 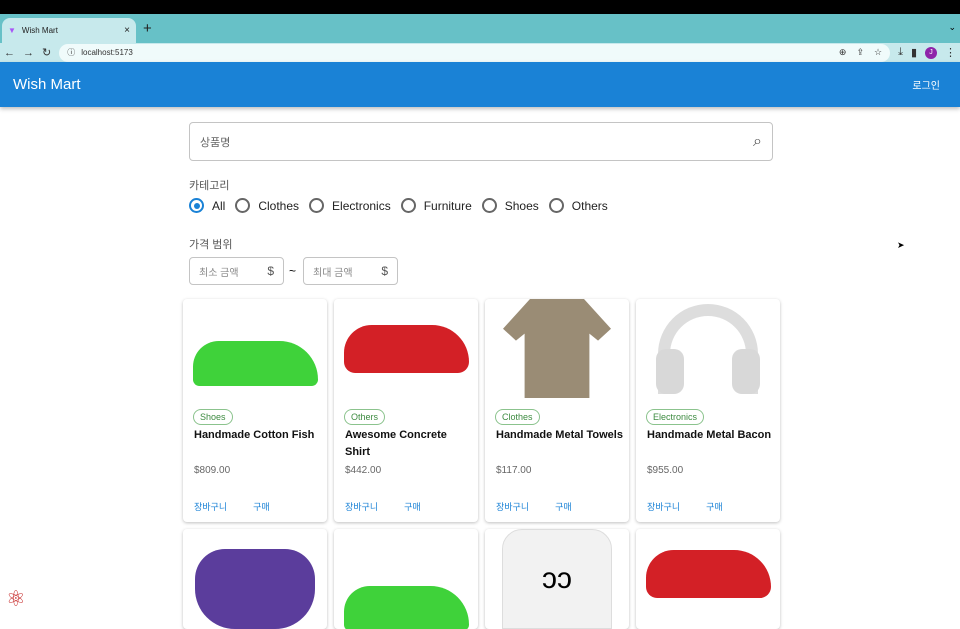 What do you see at coordinates (361, 205) in the screenshot?
I see `radio-label: Electronics` at bounding box center [361, 205].